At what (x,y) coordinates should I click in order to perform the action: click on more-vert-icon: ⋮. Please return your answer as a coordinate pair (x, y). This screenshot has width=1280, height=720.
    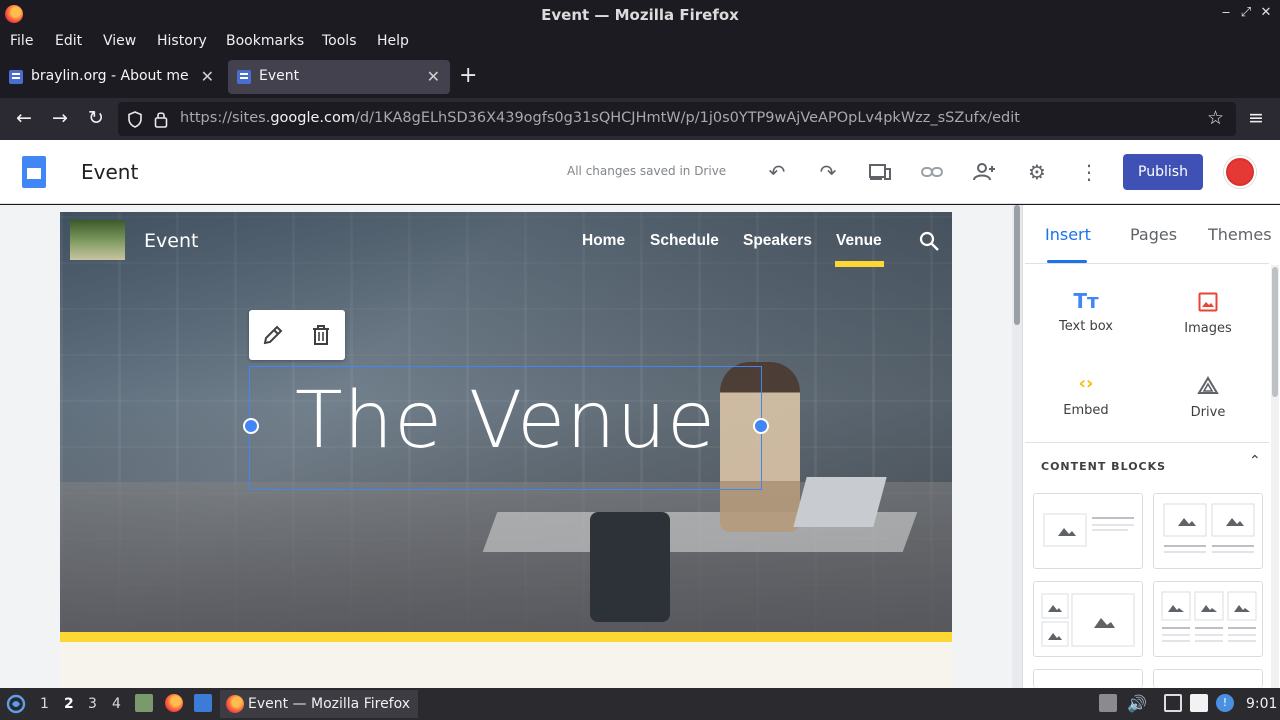
    Looking at the image, I should click on (1089, 172).